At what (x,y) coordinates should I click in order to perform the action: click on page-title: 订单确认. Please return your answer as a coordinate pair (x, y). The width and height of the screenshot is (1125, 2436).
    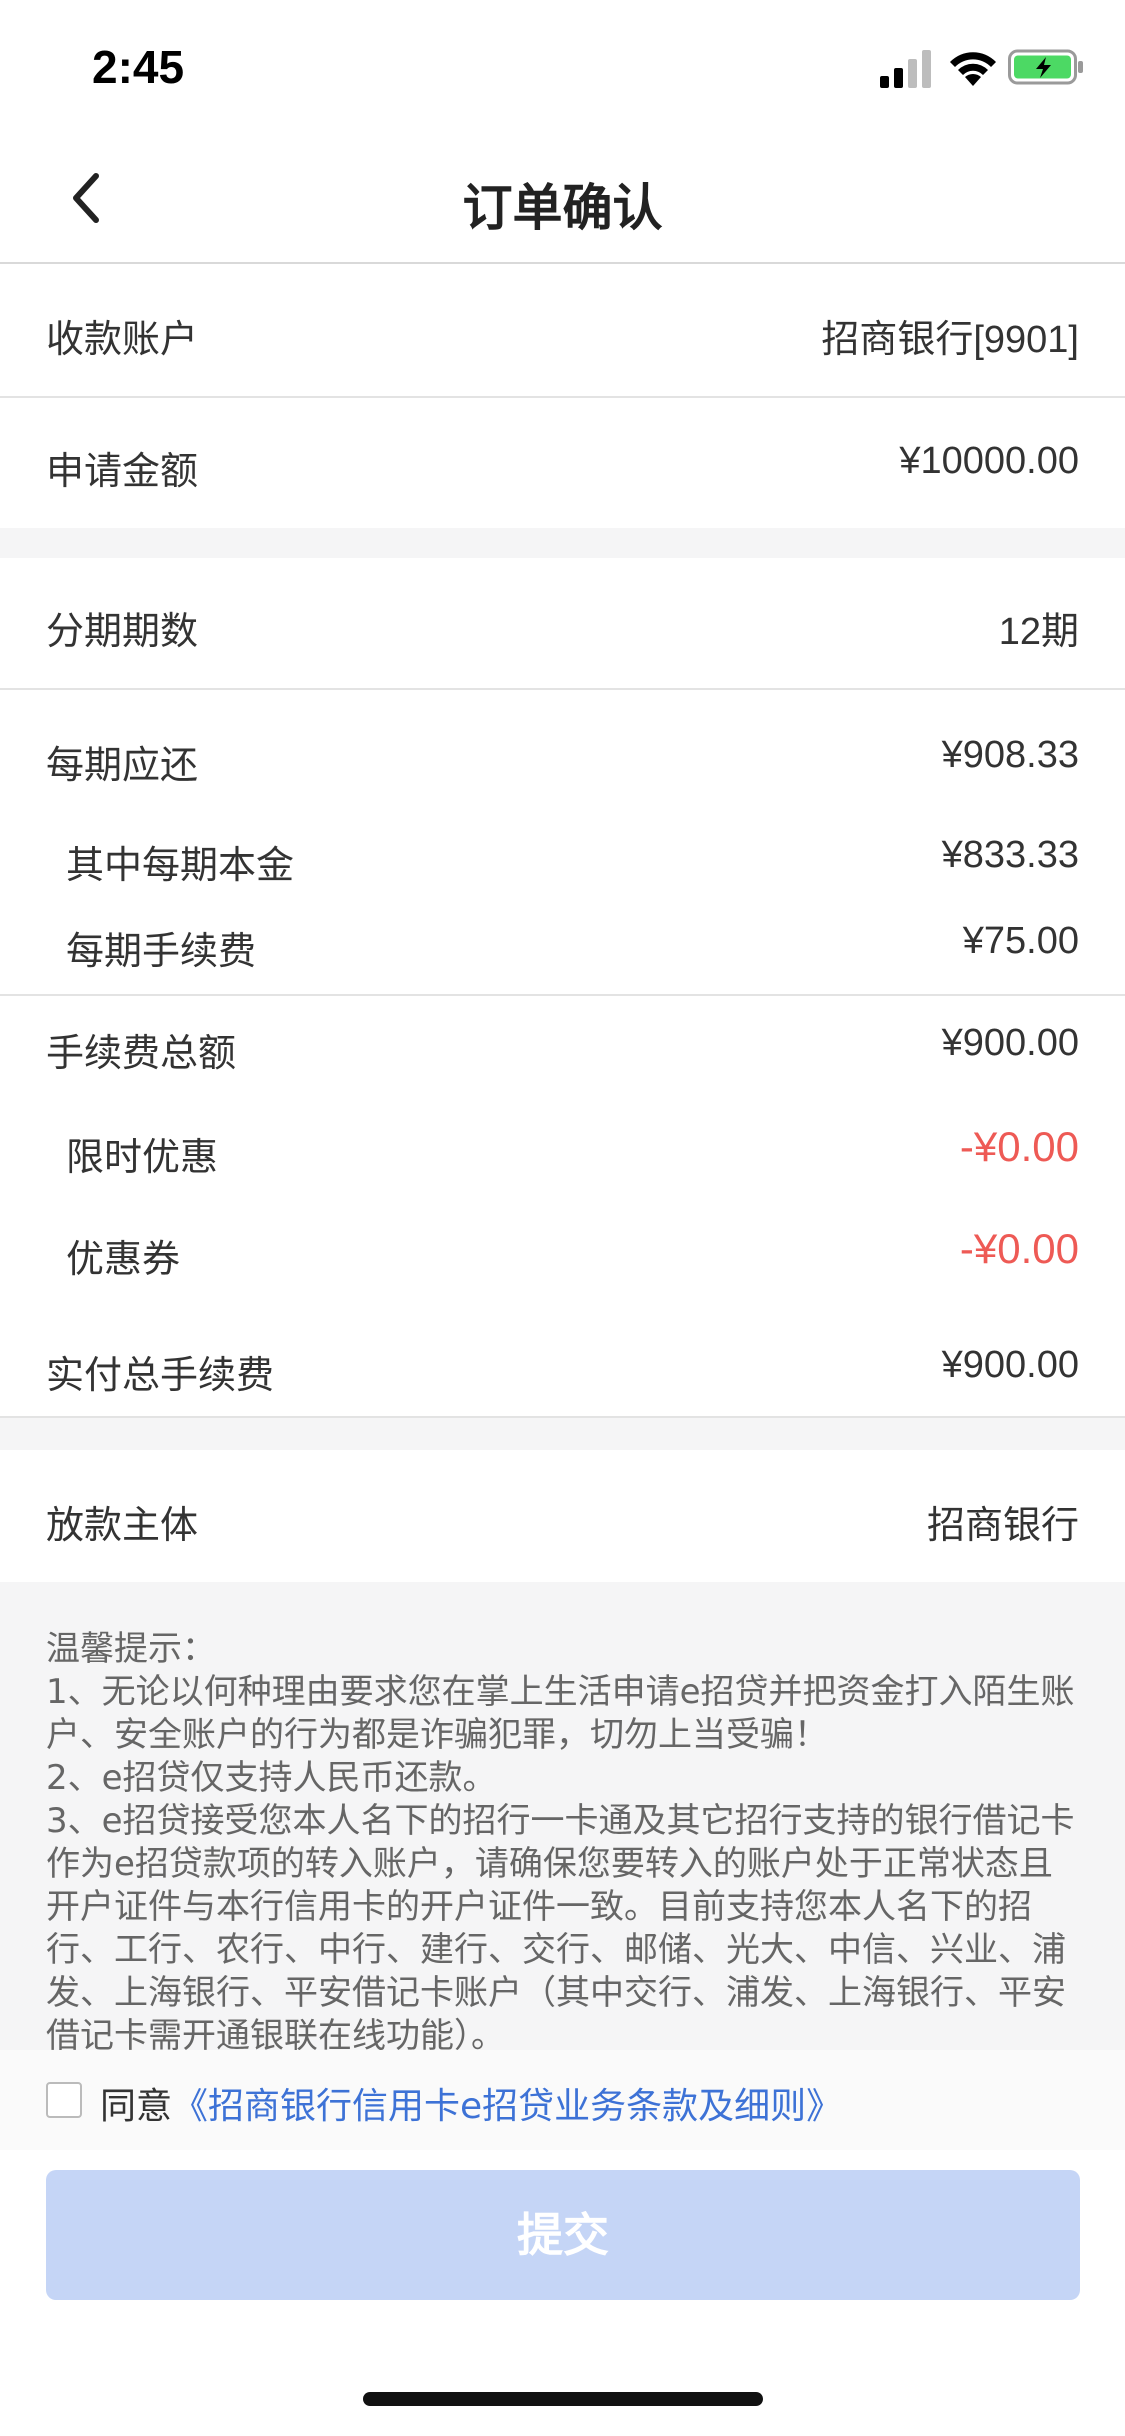
    Looking at the image, I should click on (562, 208).